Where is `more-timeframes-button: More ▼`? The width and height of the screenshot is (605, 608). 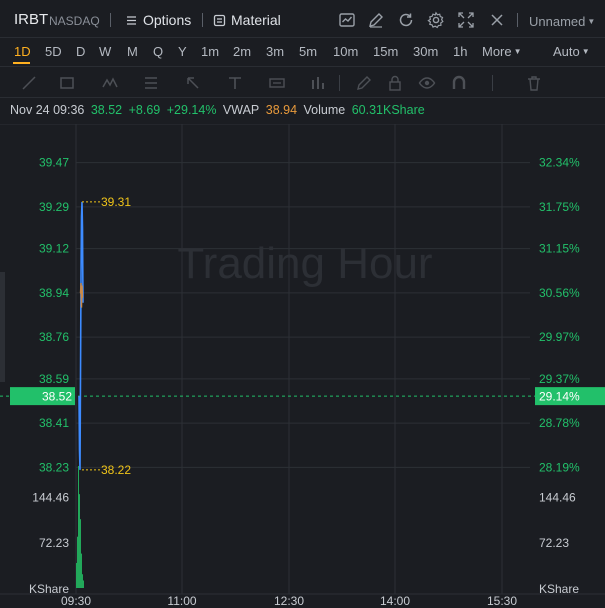
more-timeframes-button: More ▼ is located at coordinates (502, 51).